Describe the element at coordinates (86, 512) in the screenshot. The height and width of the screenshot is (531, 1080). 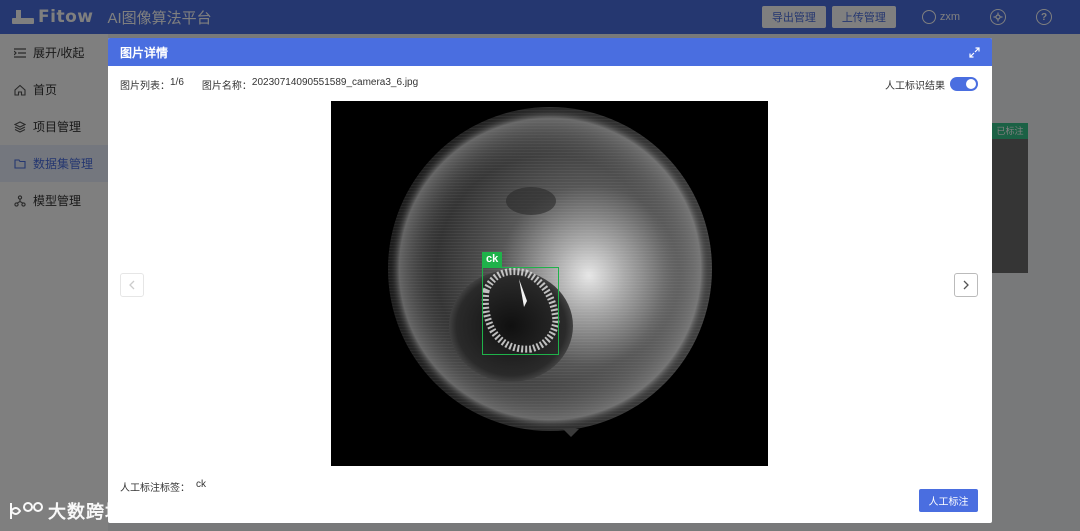
I see `watermark-text: 大数跨境` at that location.